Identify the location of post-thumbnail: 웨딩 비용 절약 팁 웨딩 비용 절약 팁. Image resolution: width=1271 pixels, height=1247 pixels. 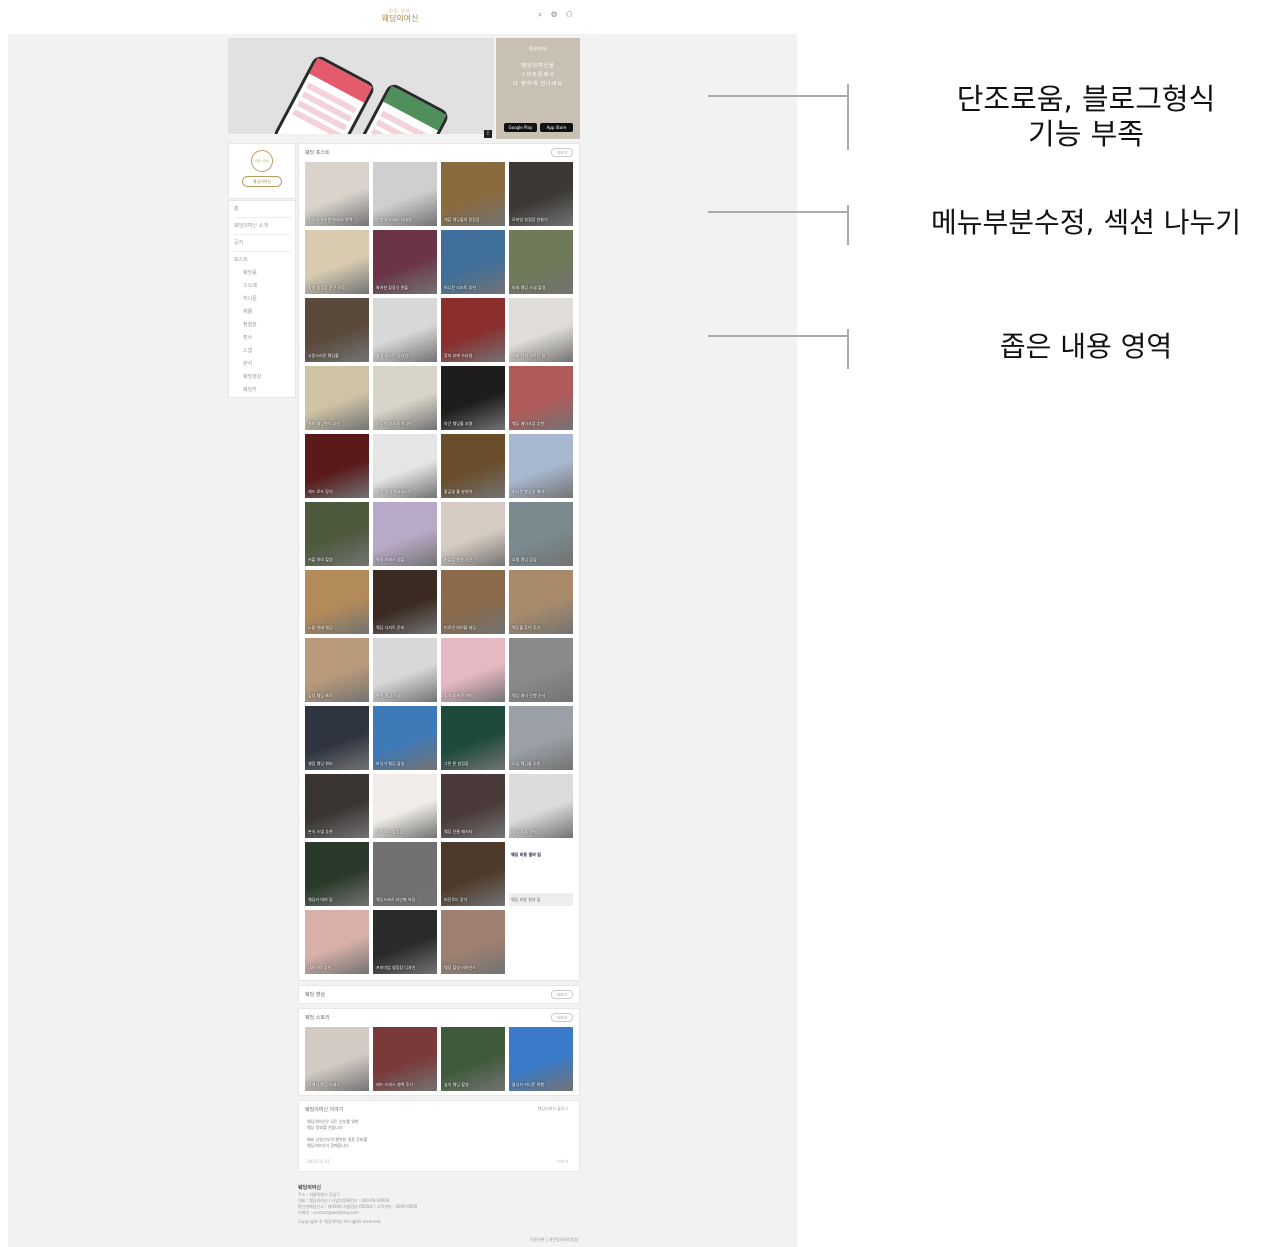
(541, 874).